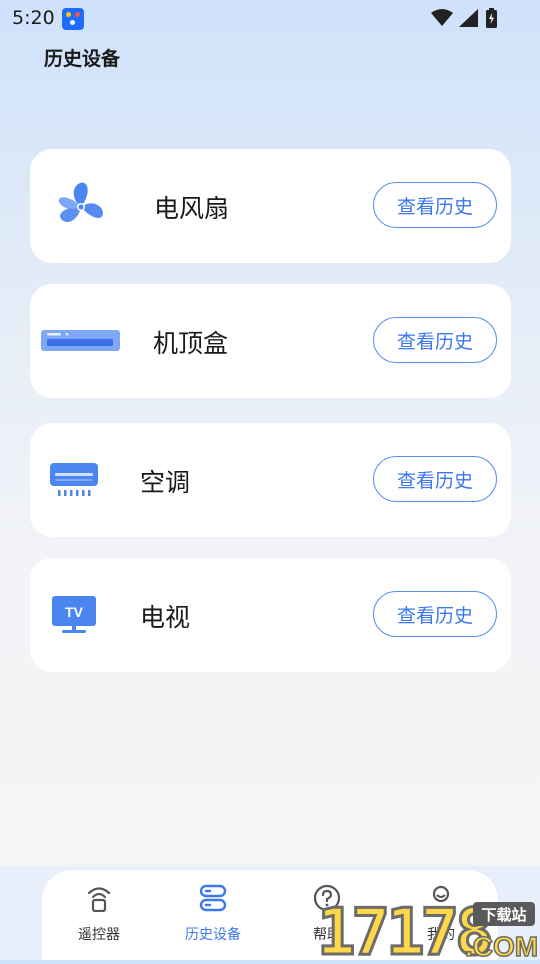 This screenshot has width=540, height=964. Describe the element at coordinates (99, 915) in the screenshot. I see `nav-item-remote: 遥控器` at that location.